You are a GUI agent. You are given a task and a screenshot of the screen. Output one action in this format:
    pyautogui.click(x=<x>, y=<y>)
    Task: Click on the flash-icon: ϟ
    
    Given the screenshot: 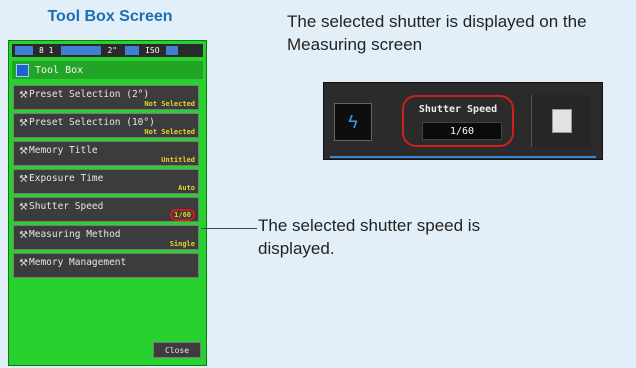 What is the action you would take?
    pyautogui.click(x=353, y=122)
    